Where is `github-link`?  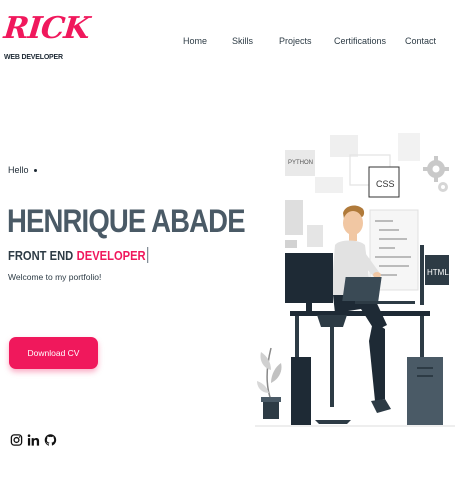
github-link is located at coordinates (50, 440).